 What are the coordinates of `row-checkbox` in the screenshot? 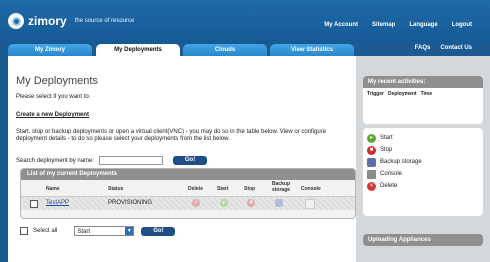 It's located at (34, 204).